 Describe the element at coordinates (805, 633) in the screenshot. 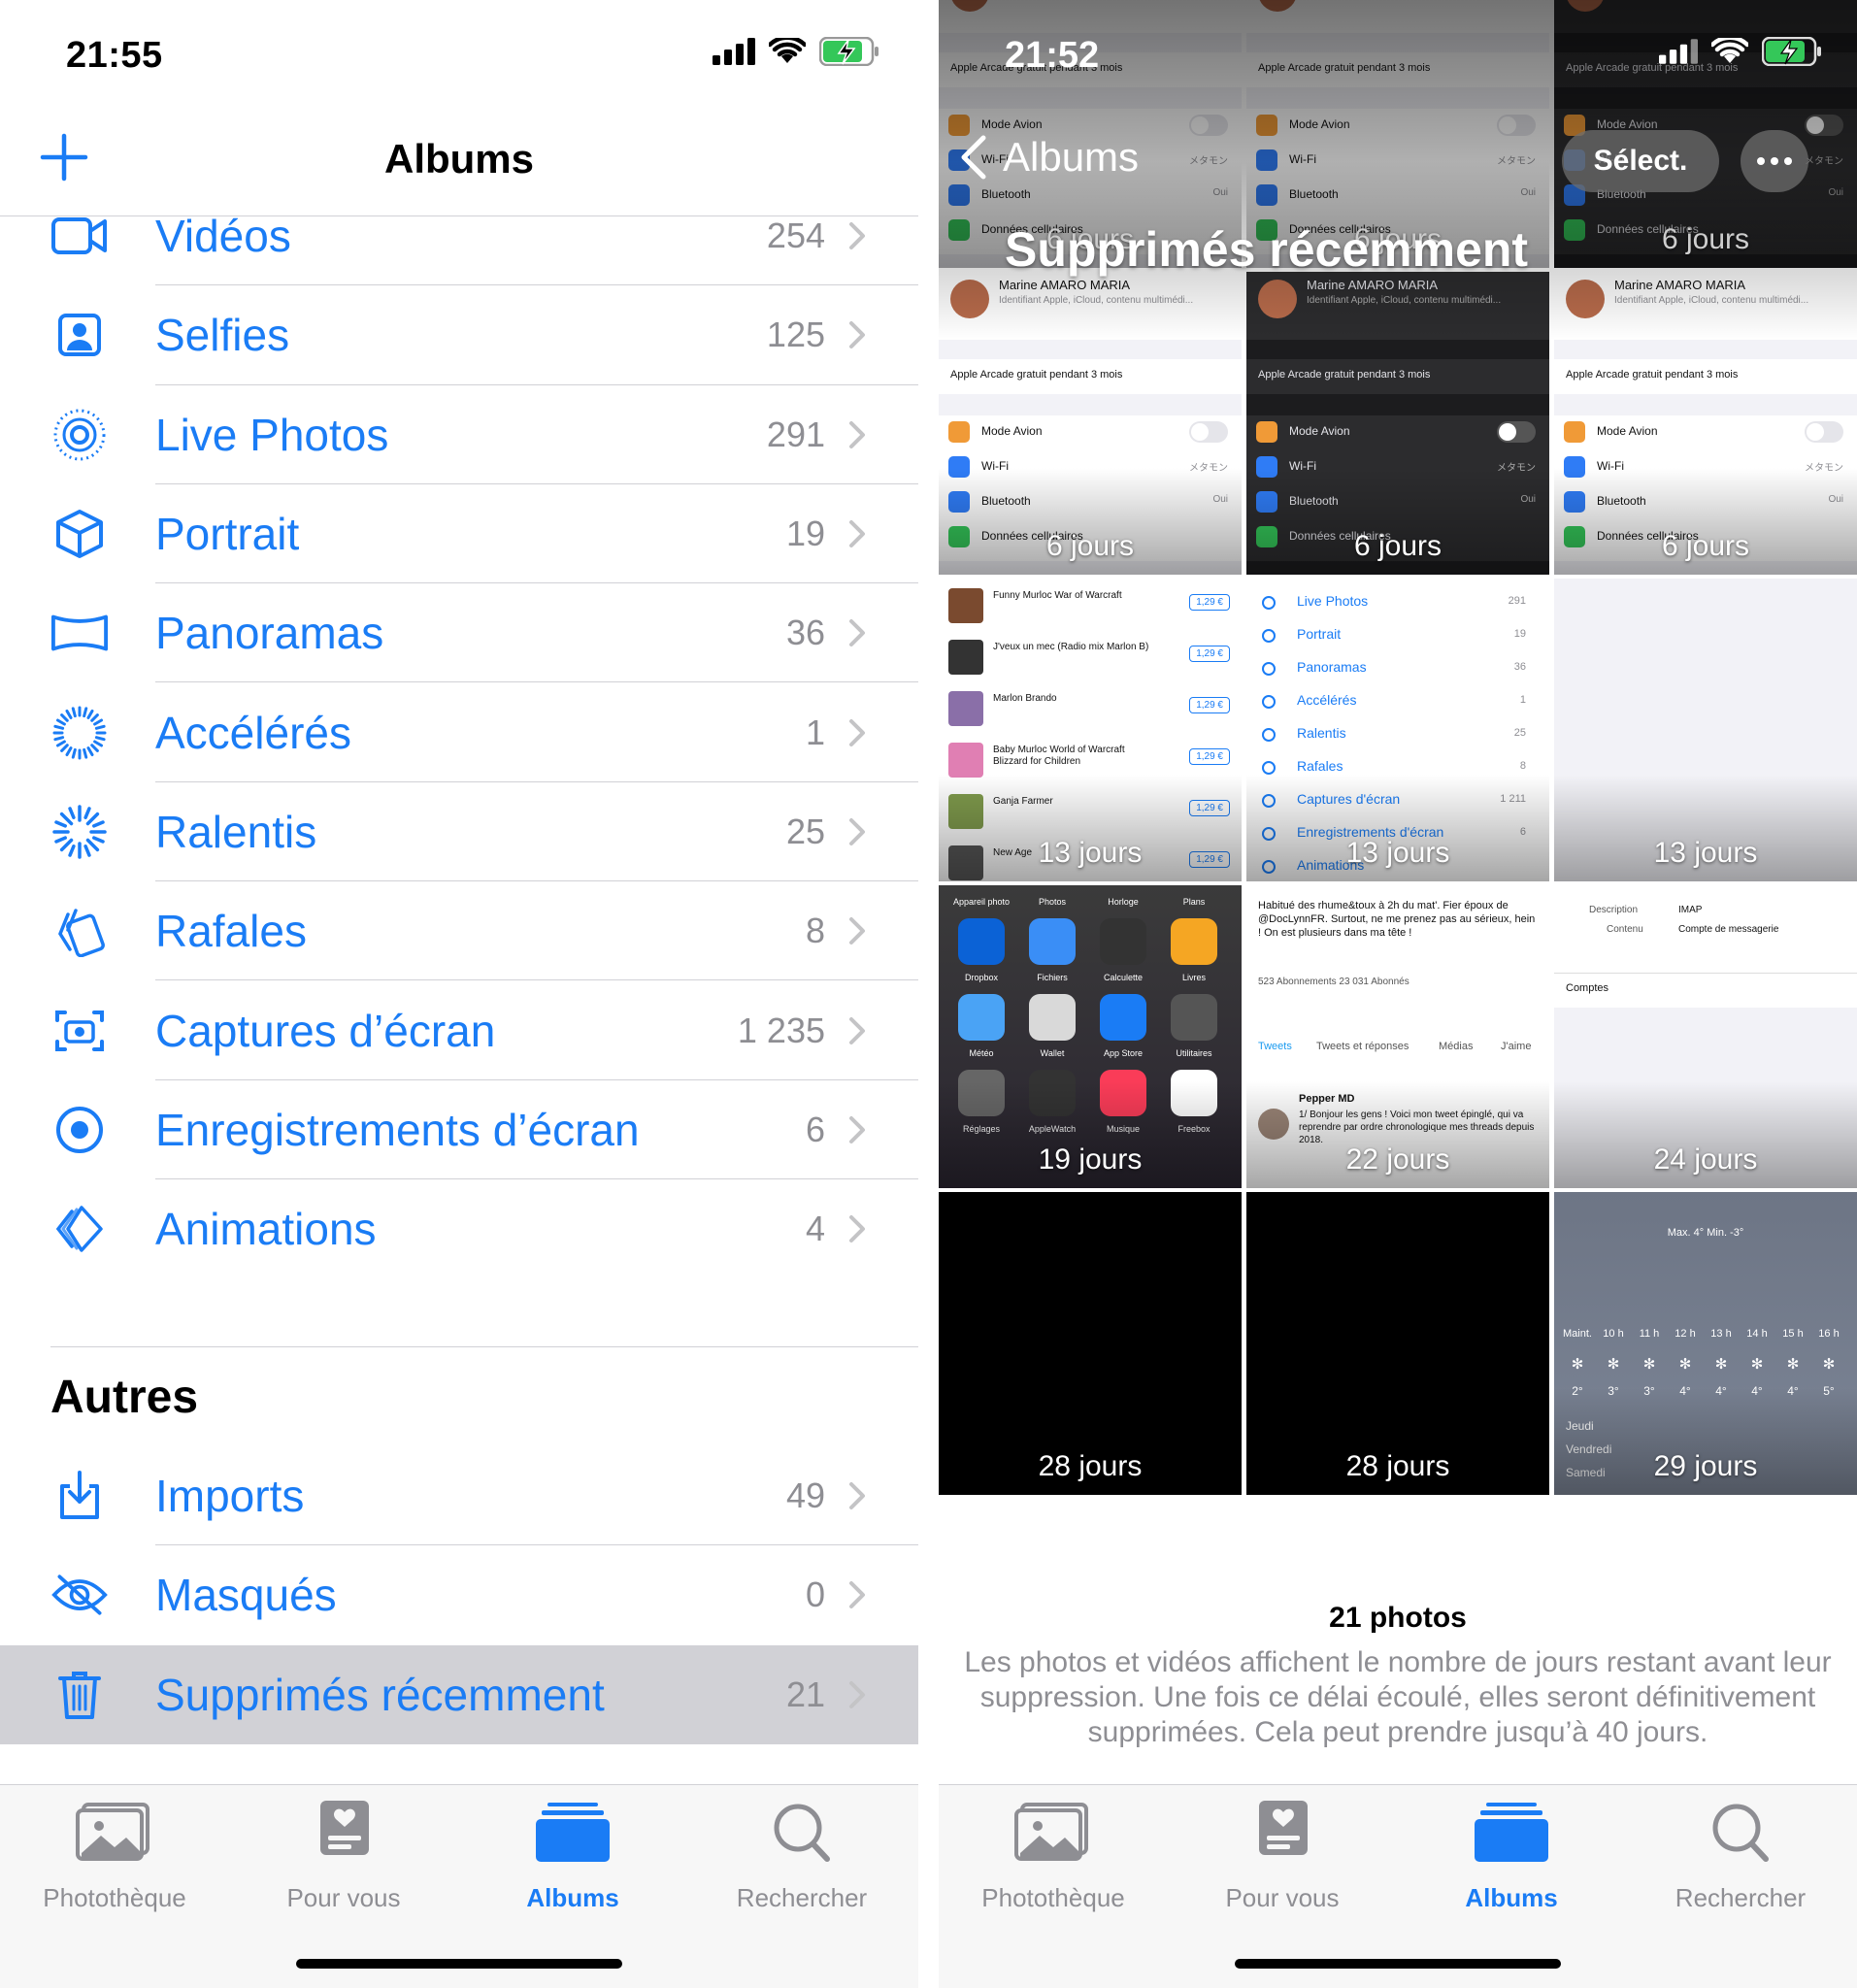

I see `album-count: 36` at that location.